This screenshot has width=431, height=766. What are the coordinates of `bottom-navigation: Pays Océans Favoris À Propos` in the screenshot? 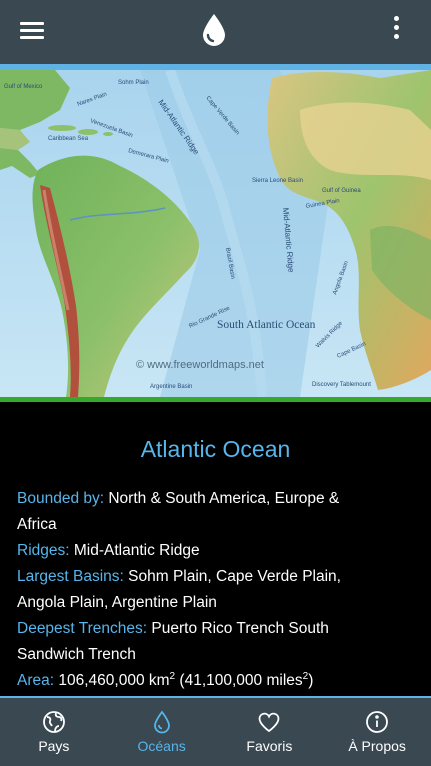 It's located at (215, 732).